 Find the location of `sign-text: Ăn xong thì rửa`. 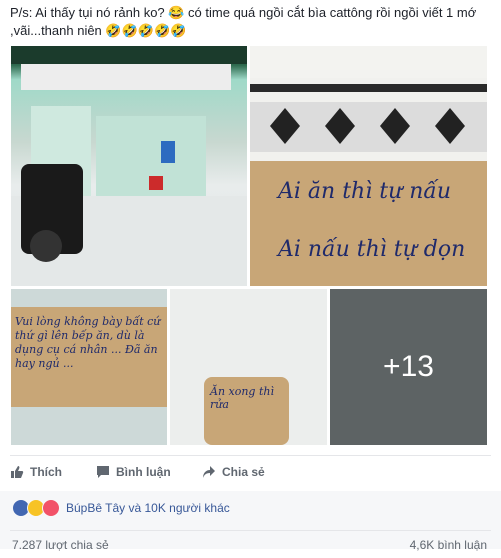

sign-text: Ăn xong thì rửa is located at coordinates (242, 398).